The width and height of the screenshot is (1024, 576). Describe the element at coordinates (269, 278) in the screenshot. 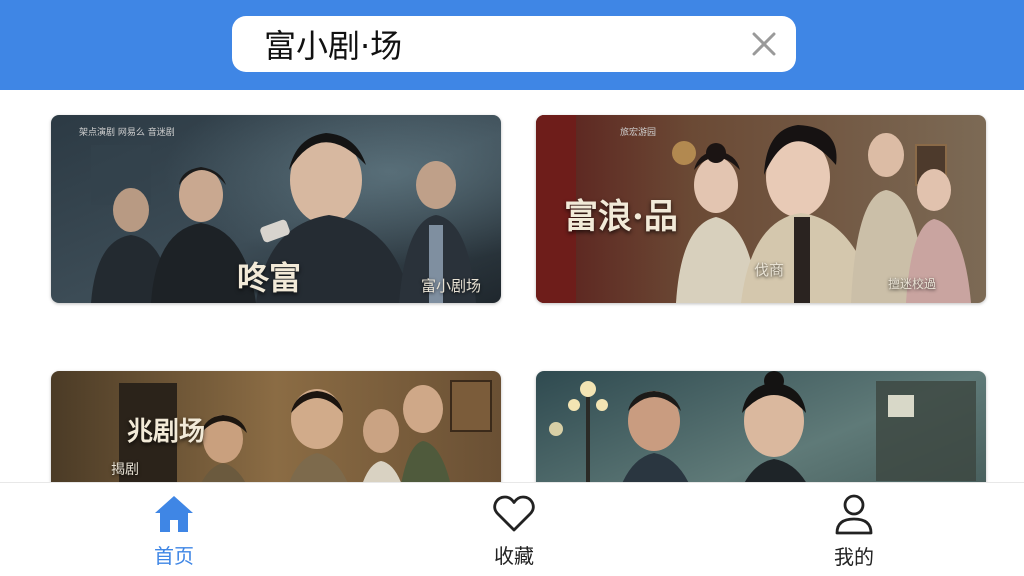

I see `drama-title-1: 咚富` at that location.